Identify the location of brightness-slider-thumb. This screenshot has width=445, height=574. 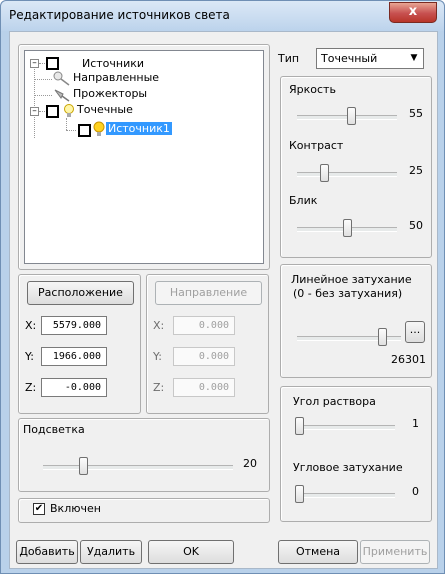
(352, 116).